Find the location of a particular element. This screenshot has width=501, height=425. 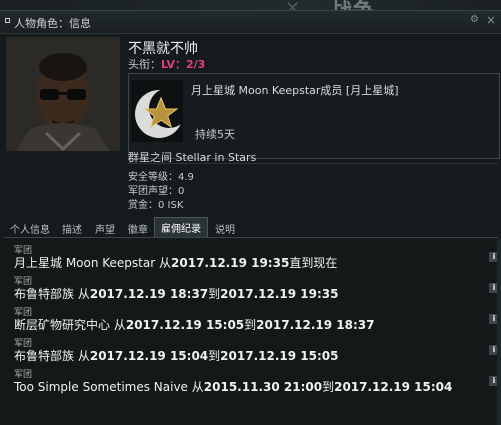

divider is located at coordinates (313, 163).